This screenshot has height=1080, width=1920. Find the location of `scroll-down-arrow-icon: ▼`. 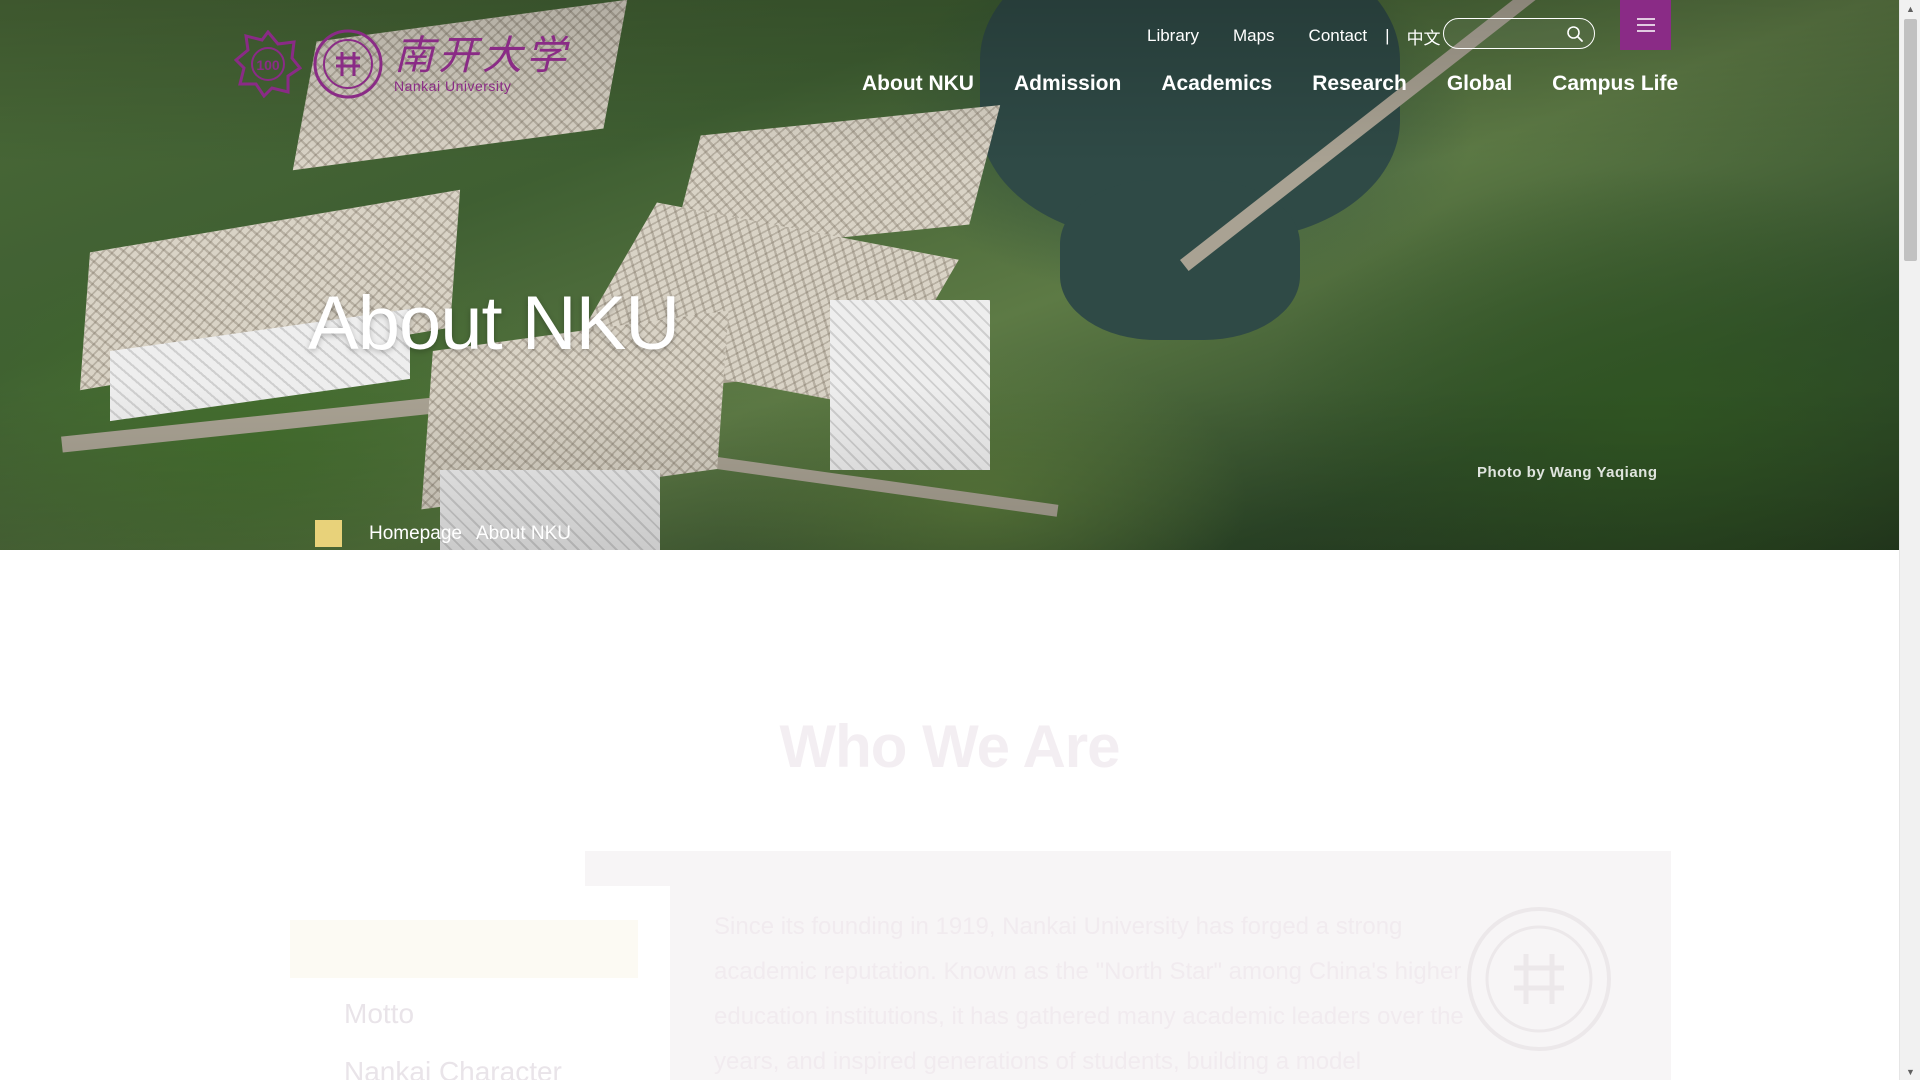

scroll-down-arrow-icon: ▼ is located at coordinates (1910, 1071).